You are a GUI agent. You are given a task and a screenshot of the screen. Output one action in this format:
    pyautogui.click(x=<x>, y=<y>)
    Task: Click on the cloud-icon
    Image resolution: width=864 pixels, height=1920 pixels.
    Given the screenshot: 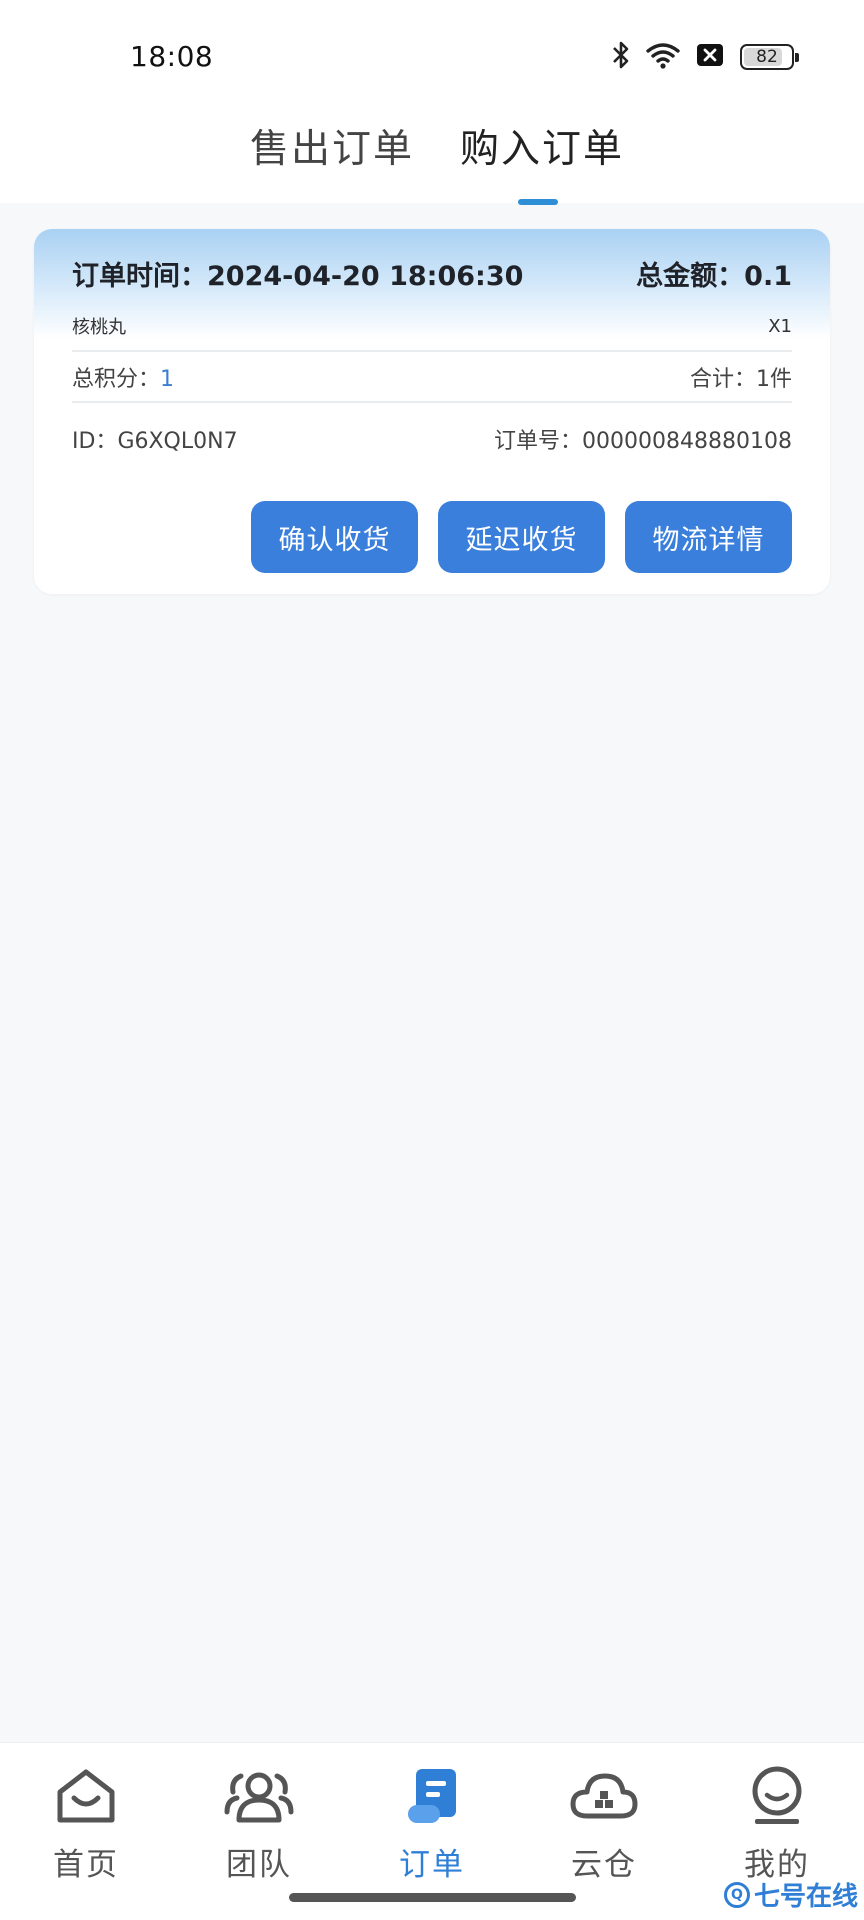 What is the action you would take?
    pyautogui.click(x=604, y=1796)
    